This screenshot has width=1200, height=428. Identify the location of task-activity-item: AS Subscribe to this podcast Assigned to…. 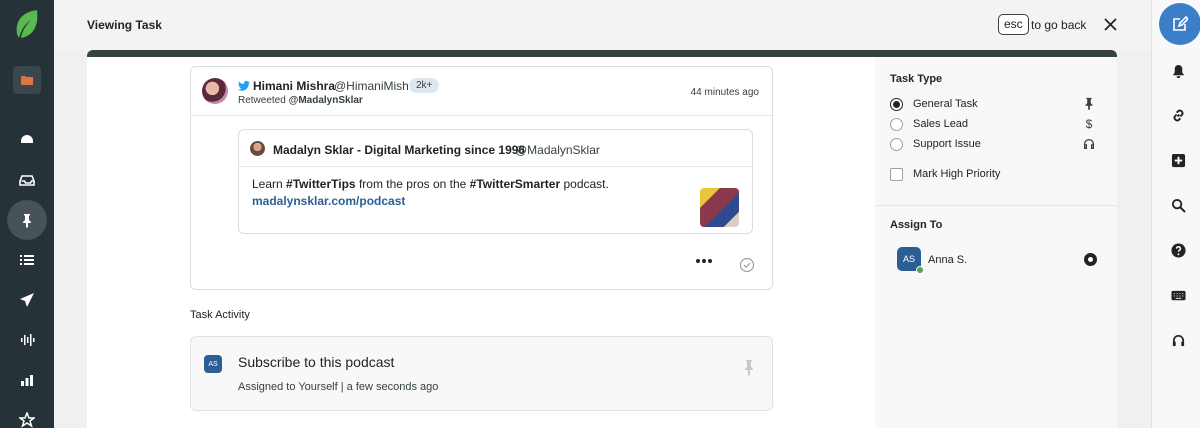
(481, 373).